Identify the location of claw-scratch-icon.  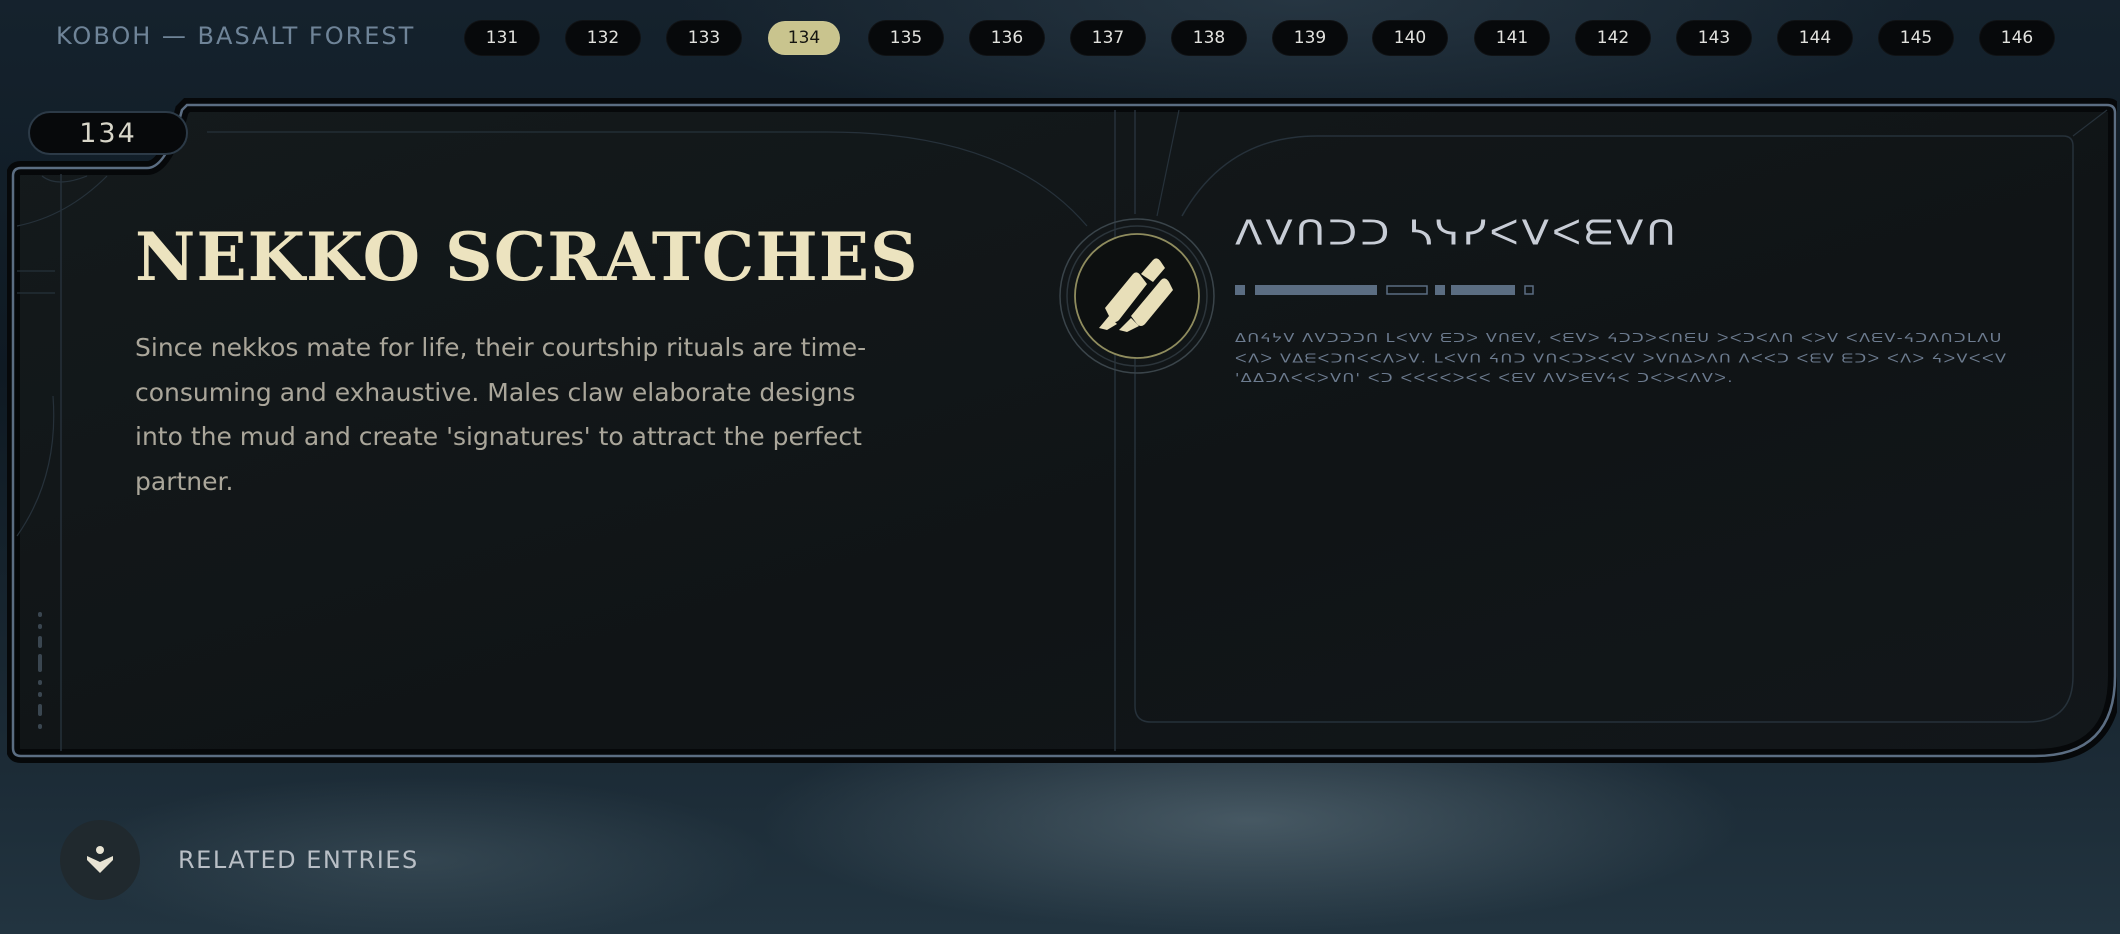
(1137, 296).